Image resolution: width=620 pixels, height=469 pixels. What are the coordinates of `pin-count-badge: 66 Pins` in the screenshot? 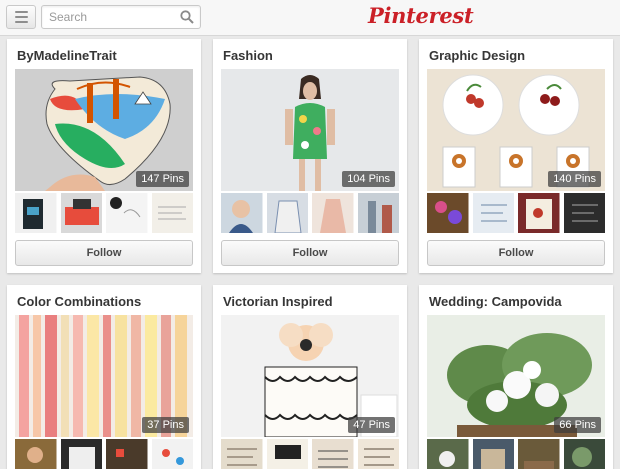 It's located at (577, 425).